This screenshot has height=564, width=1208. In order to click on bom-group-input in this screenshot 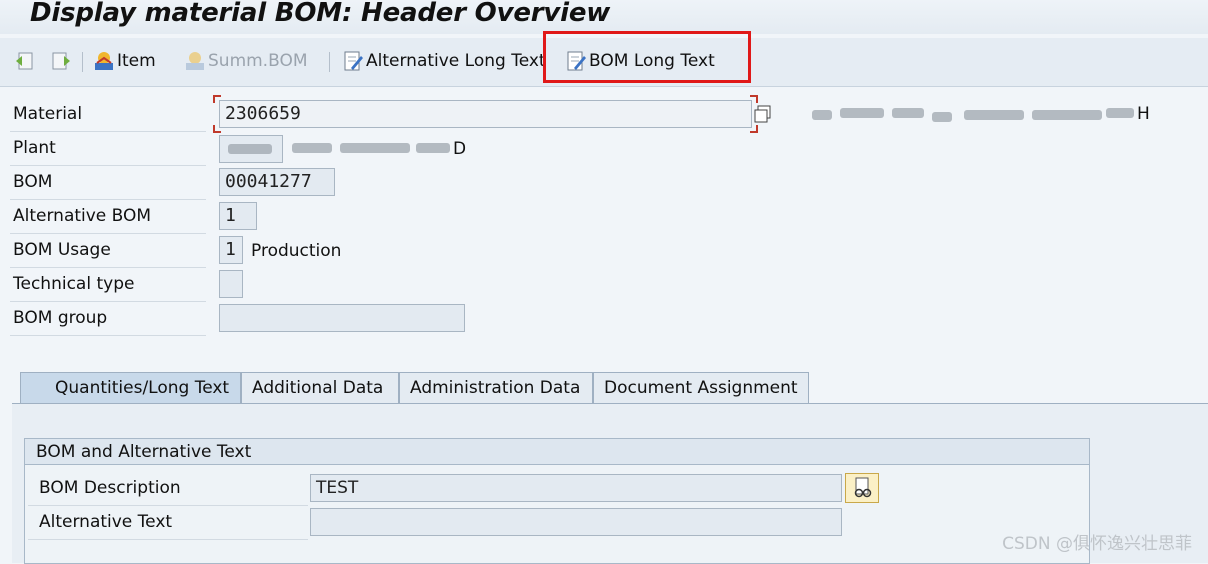, I will do `click(342, 318)`.